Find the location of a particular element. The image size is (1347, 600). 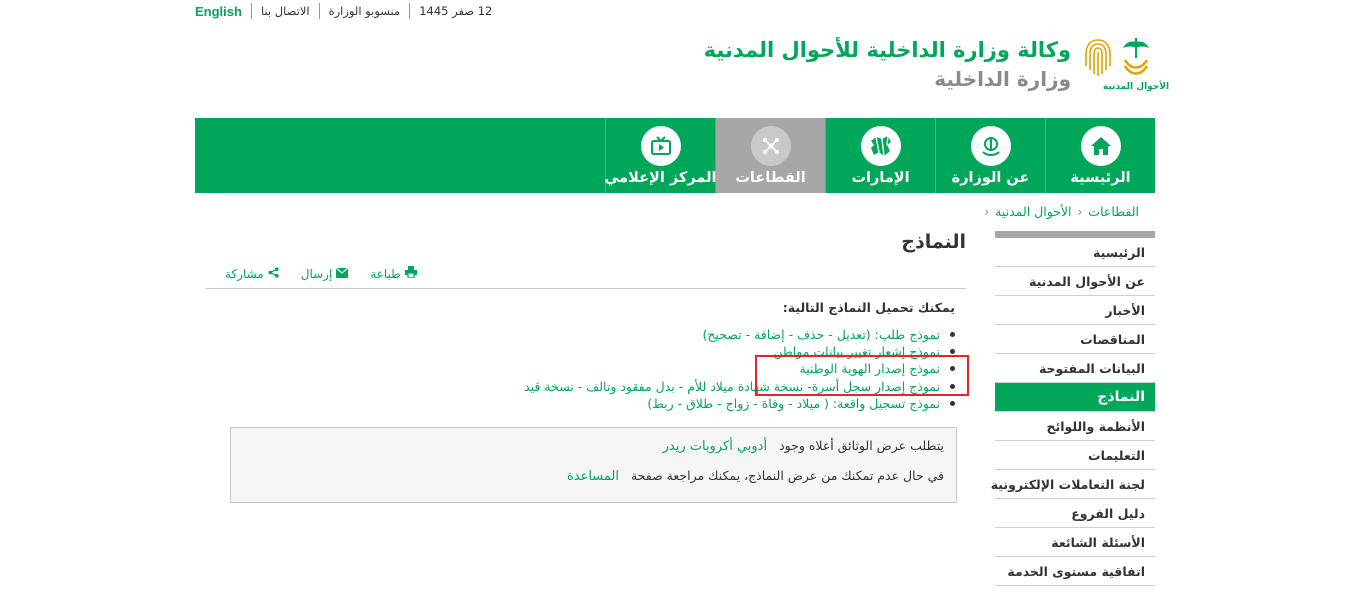

hijri-date: 12 صفر 1445 is located at coordinates (456, 11).